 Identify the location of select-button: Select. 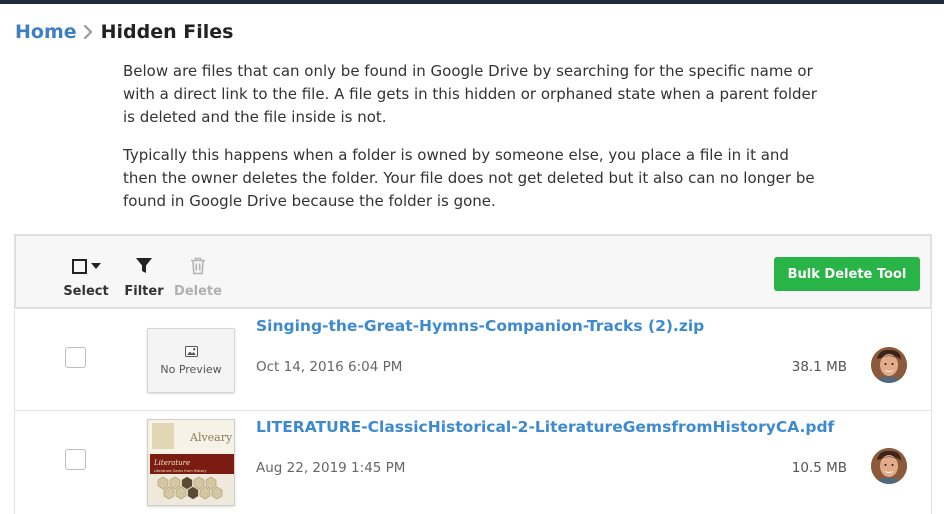
(86, 276).